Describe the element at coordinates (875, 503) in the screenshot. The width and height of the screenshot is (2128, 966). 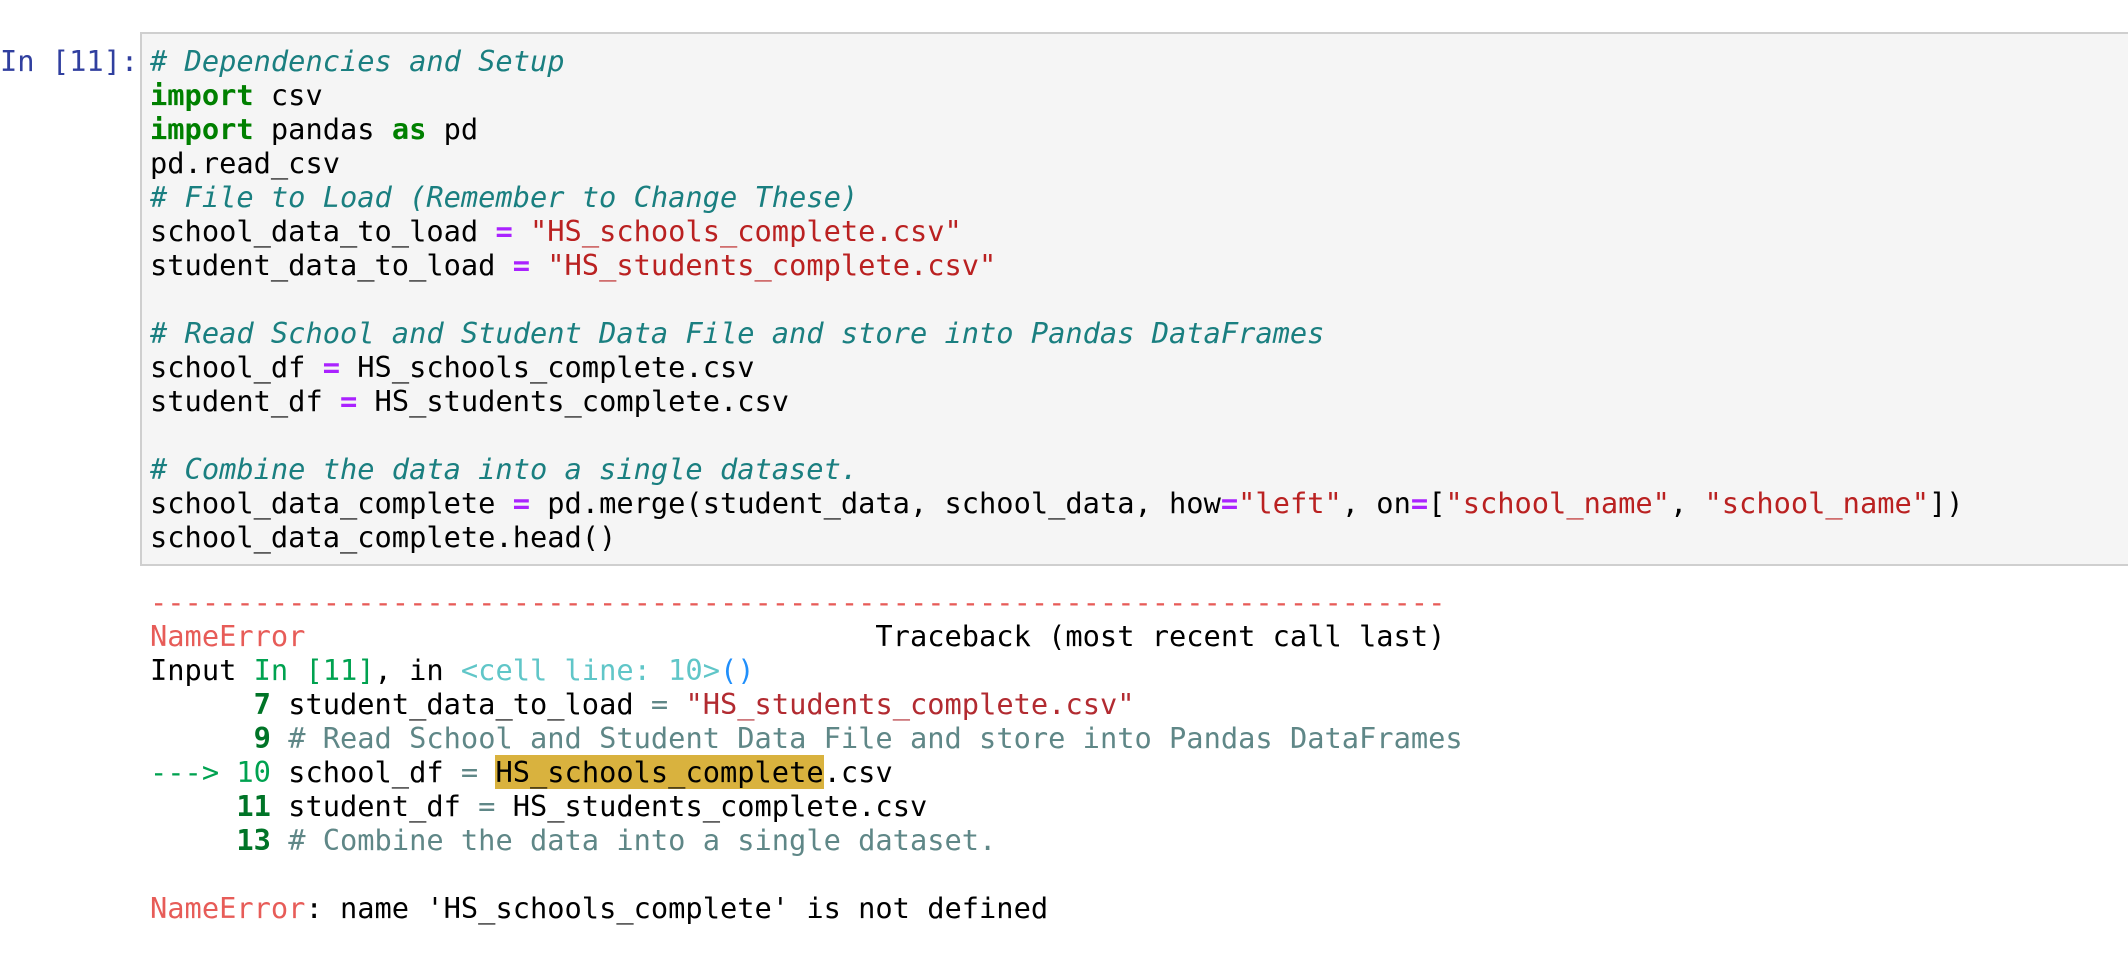
I see `code-token: pd.merge(student_data, school_data, how` at that location.